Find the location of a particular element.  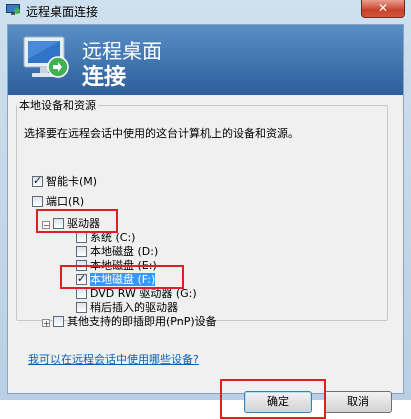

cancel-button: 取消 is located at coordinates (358, 402).